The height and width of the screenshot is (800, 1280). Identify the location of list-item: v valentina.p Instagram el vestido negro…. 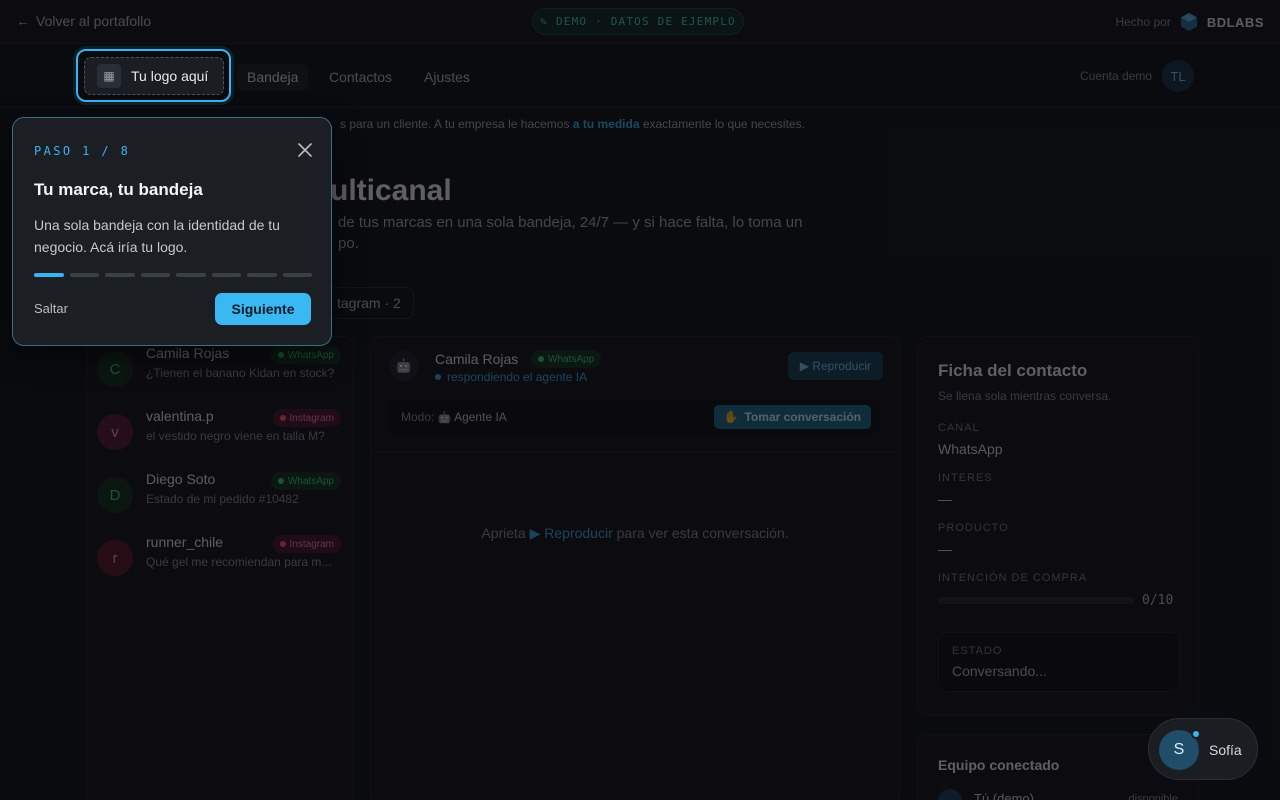
(221, 430).